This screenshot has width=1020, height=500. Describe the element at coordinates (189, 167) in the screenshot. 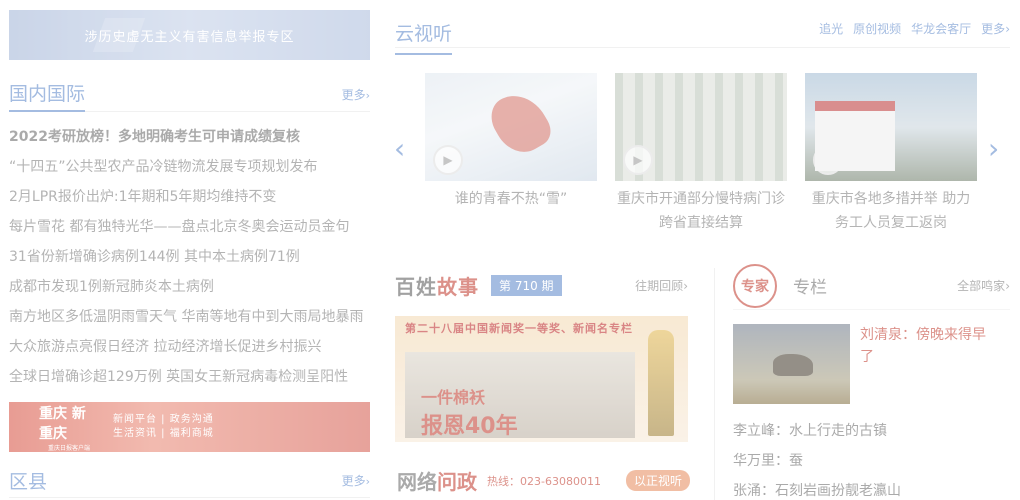

I see `news-item: “十四五”公共型农产品冷链物流发展专项规划发布` at that location.